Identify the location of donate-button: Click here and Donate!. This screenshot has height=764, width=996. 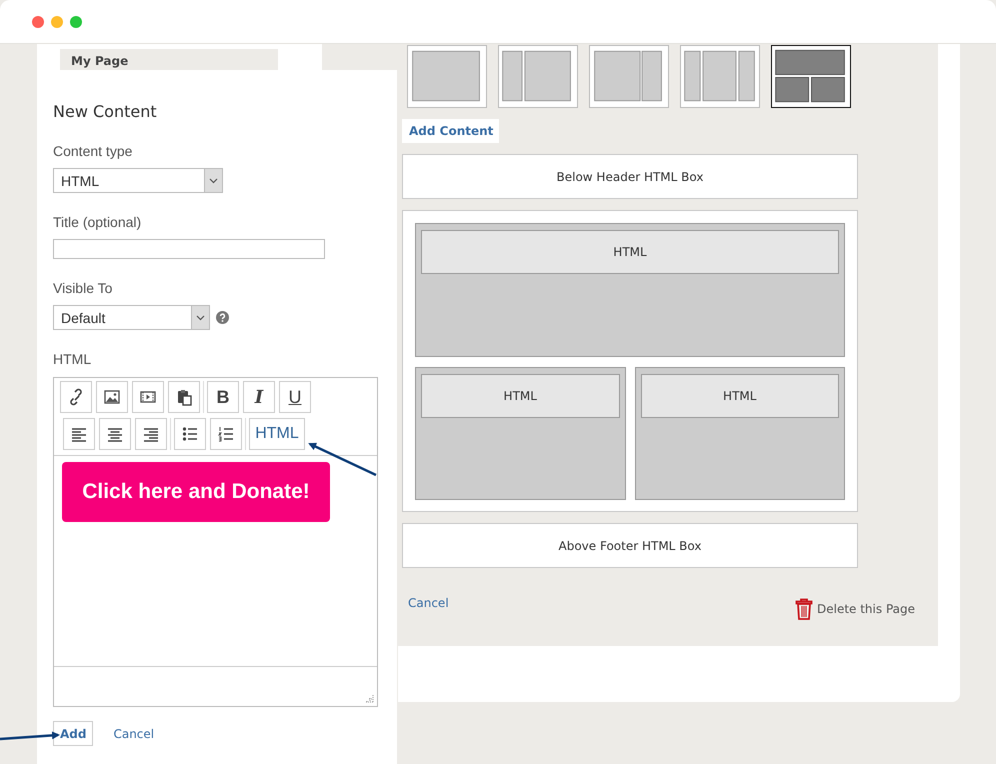
(196, 492).